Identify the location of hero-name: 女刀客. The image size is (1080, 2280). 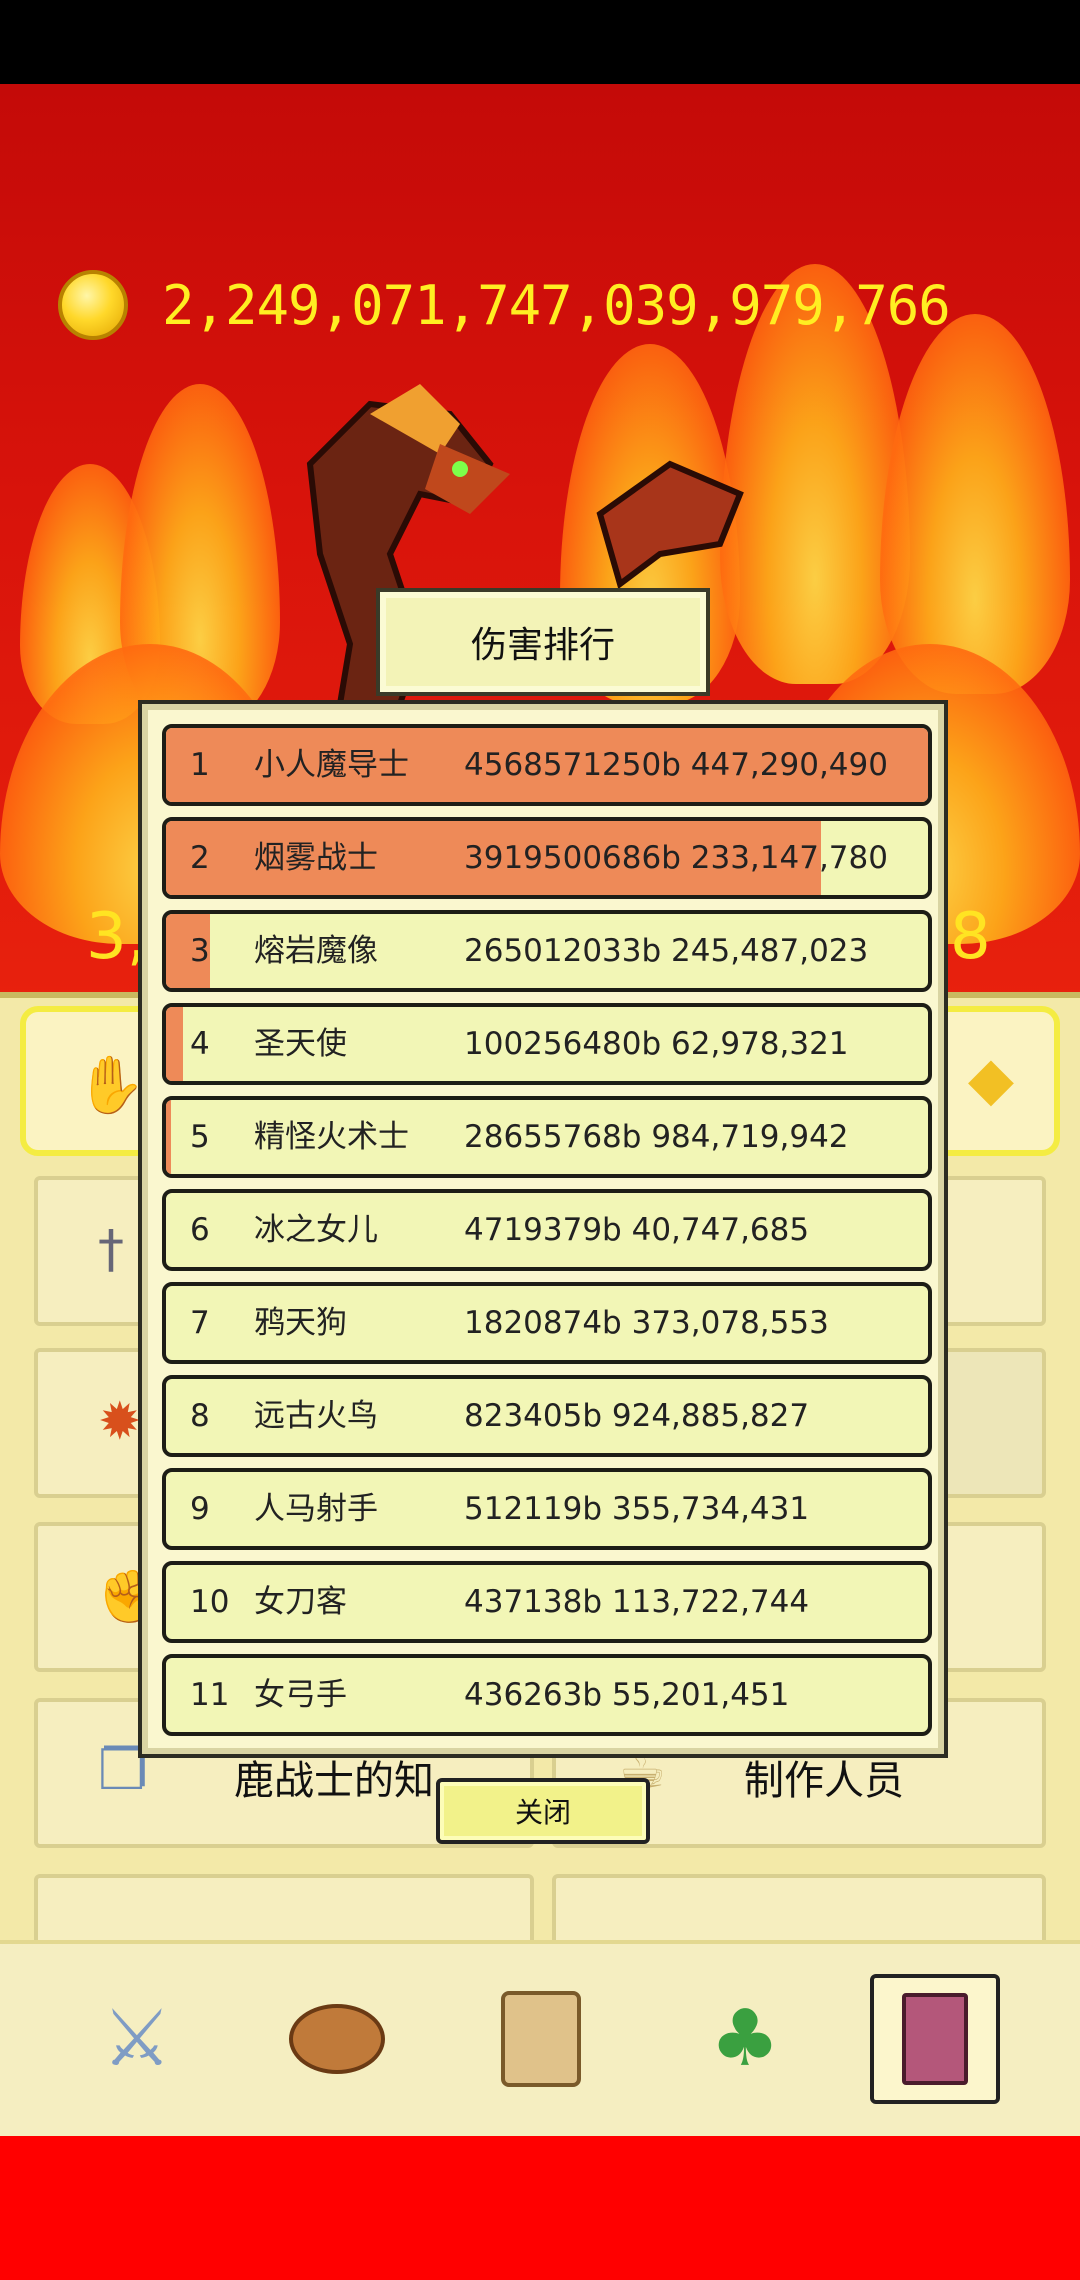
(300, 1602).